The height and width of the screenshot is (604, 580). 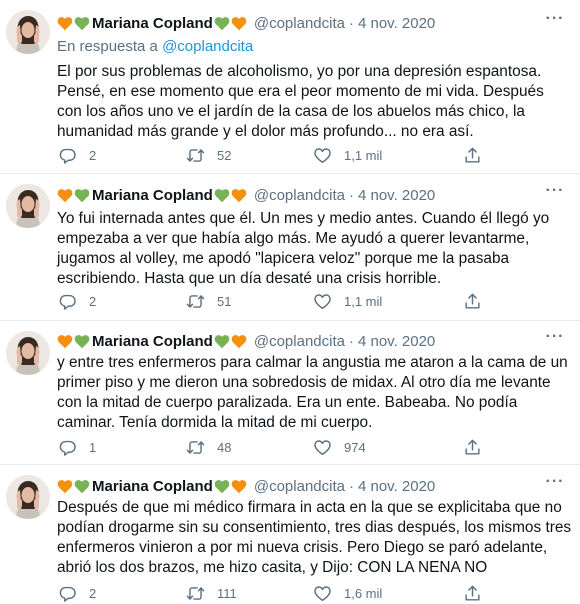 I want to click on reply-button: 1, so click(x=77, y=447).